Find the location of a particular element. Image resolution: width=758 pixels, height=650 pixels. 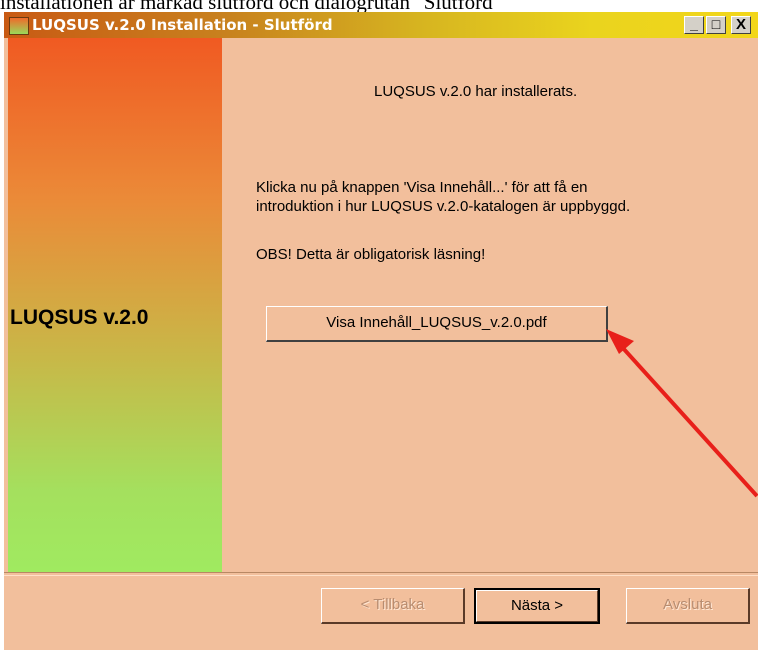

minimize-button: _ is located at coordinates (694, 25).